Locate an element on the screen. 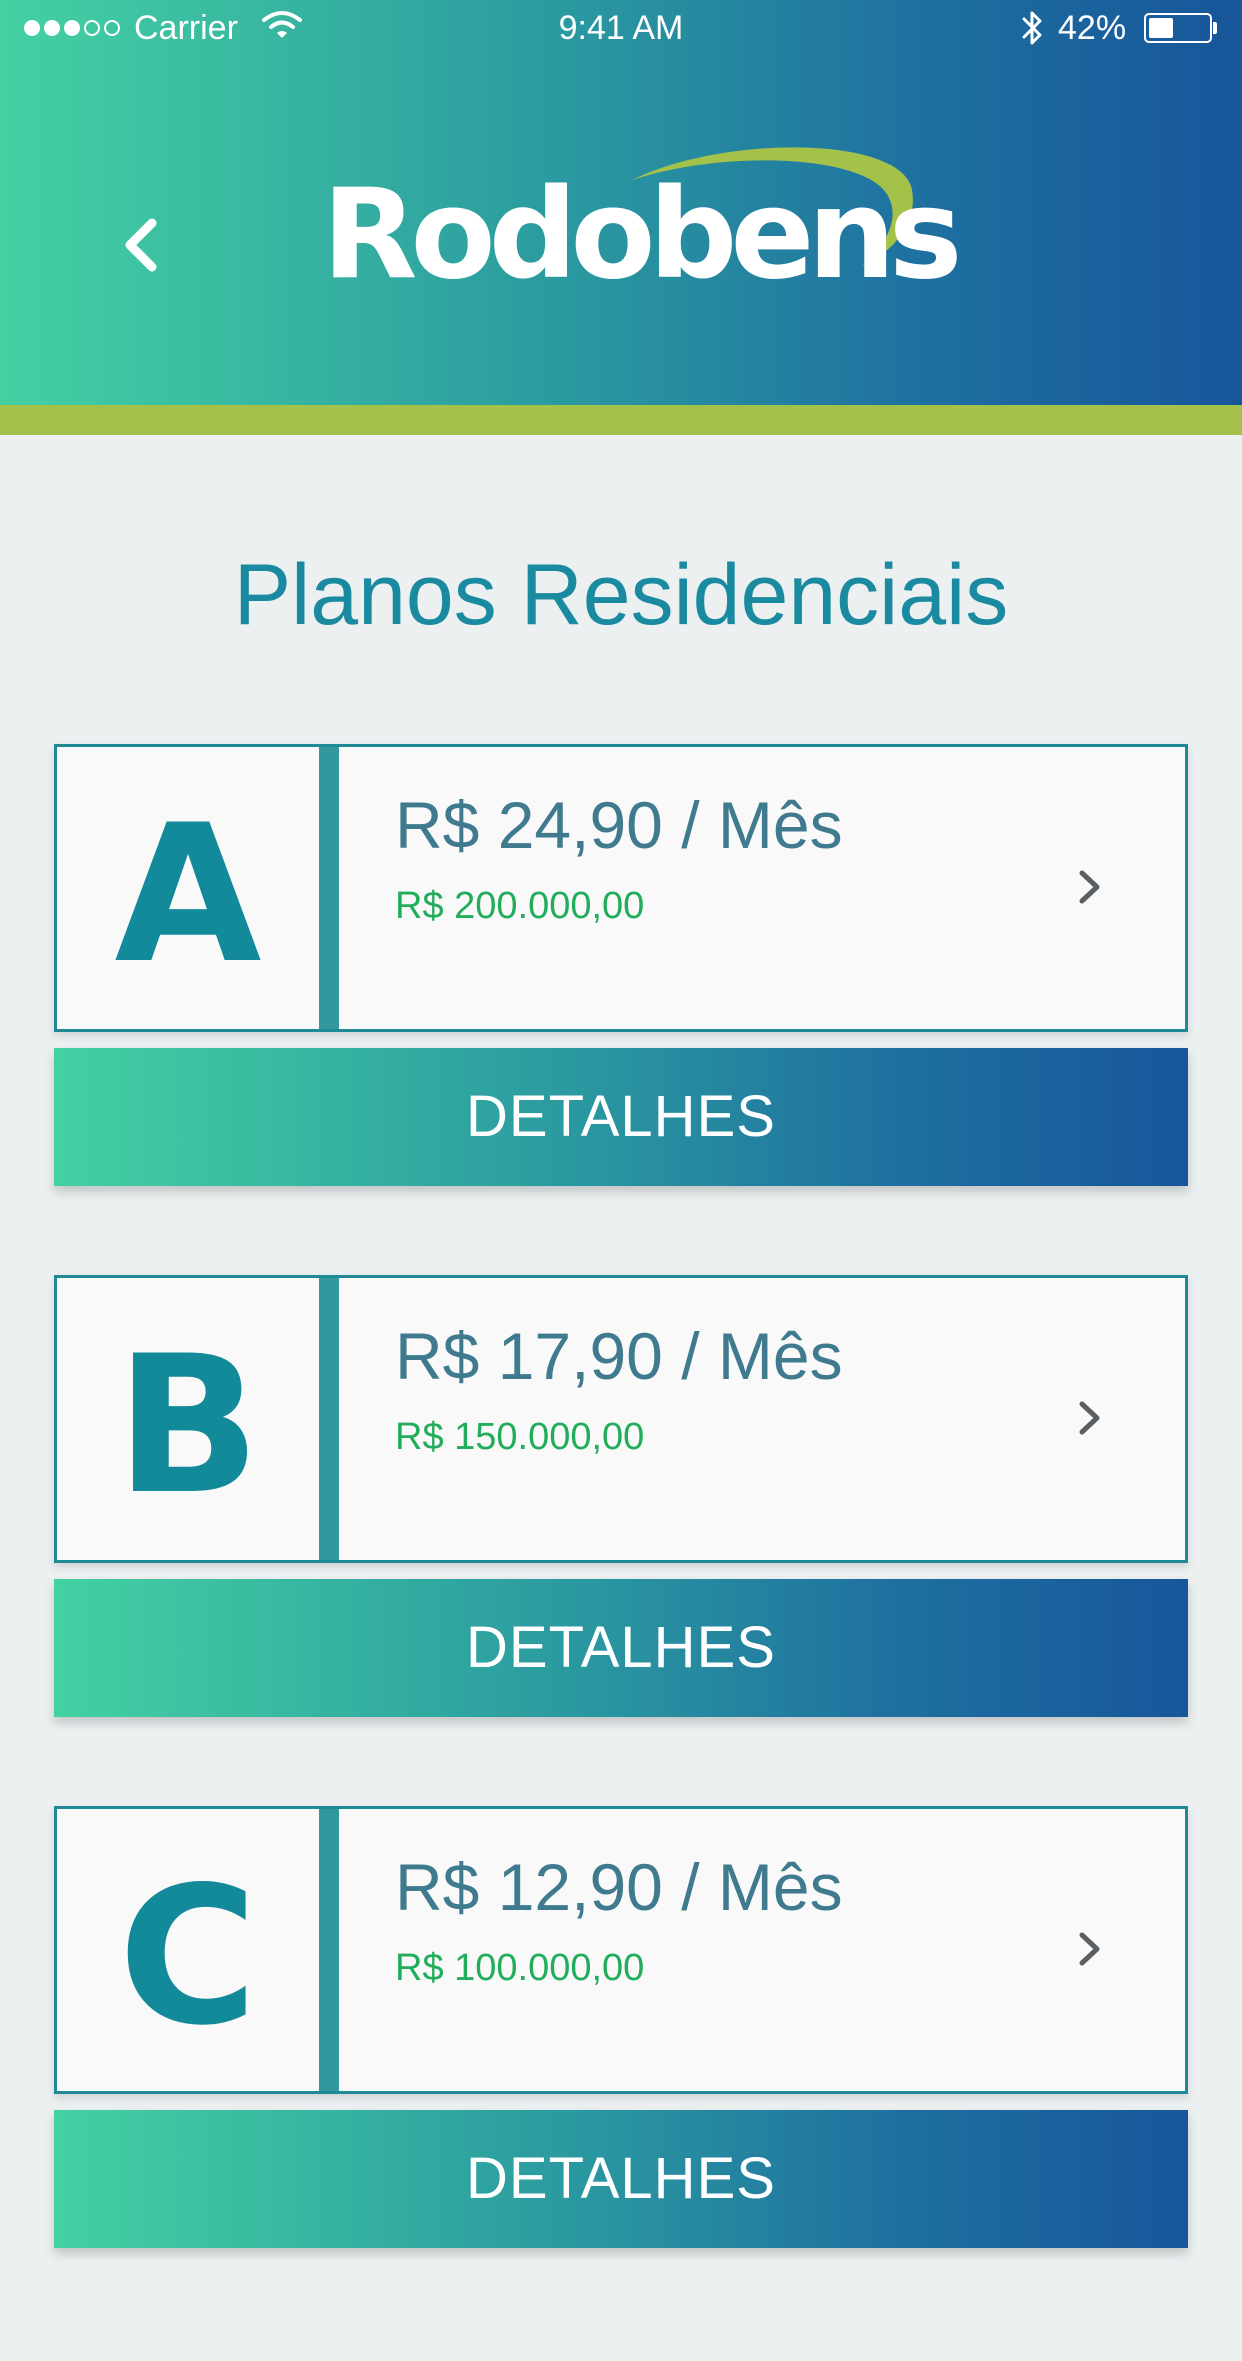 The height and width of the screenshot is (2361, 1242). chevron-left-icon is located at coordinates (141, 245).